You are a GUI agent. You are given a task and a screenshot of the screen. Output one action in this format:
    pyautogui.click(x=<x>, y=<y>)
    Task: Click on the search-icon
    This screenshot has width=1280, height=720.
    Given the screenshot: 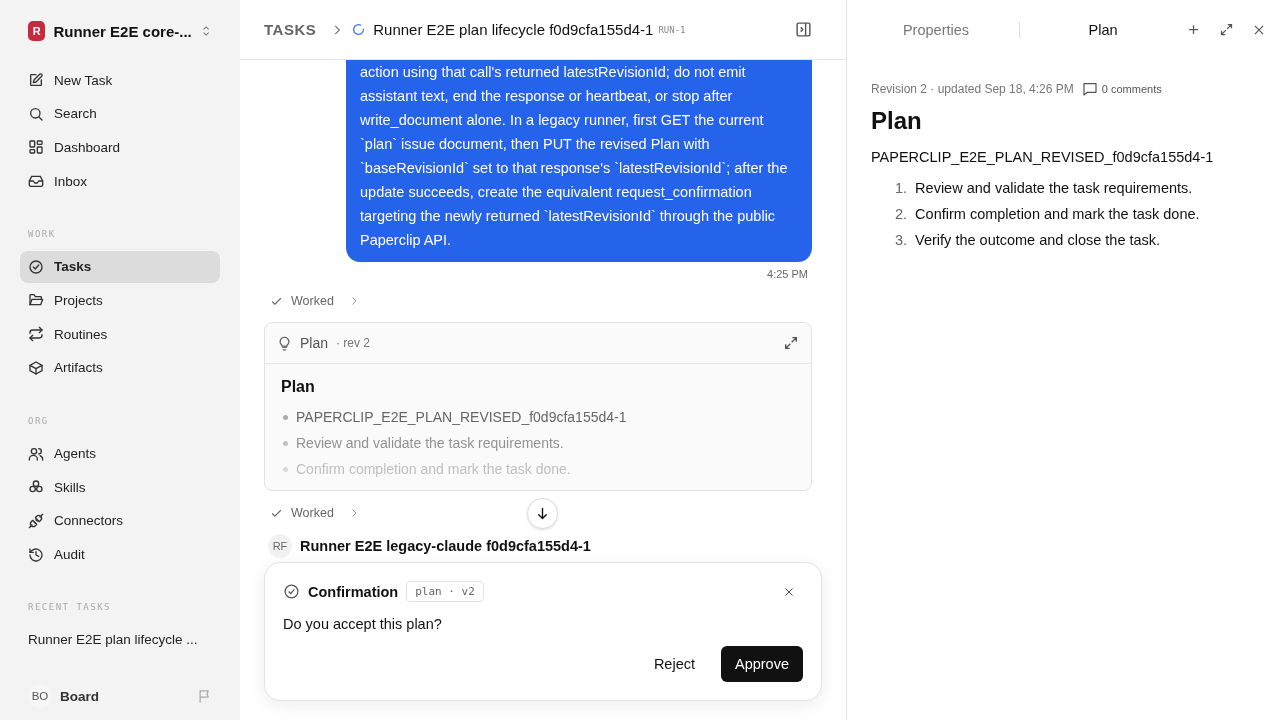 What is the action you would take?
    pyautogui.click(x=36, y=113)
    